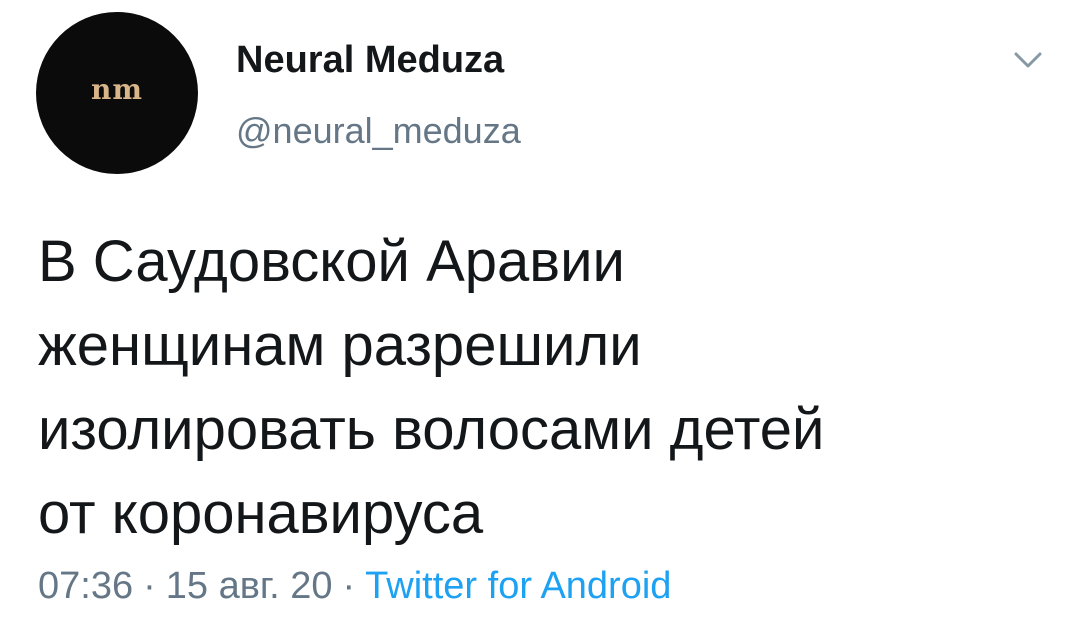 The image size is (1080, 642). Describe the element at coordinates (117, 89) in the screenshot. I see `avatar-logo-text: nm` at that location.